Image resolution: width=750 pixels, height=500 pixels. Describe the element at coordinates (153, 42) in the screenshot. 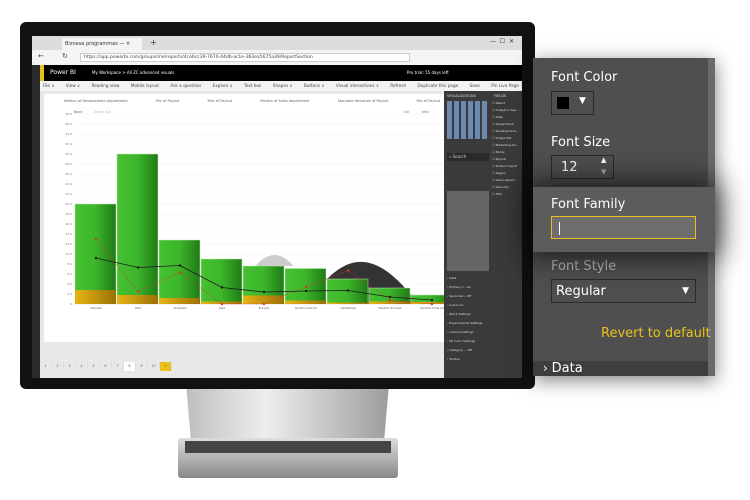

I see `new-tab-icon: +` at that location.